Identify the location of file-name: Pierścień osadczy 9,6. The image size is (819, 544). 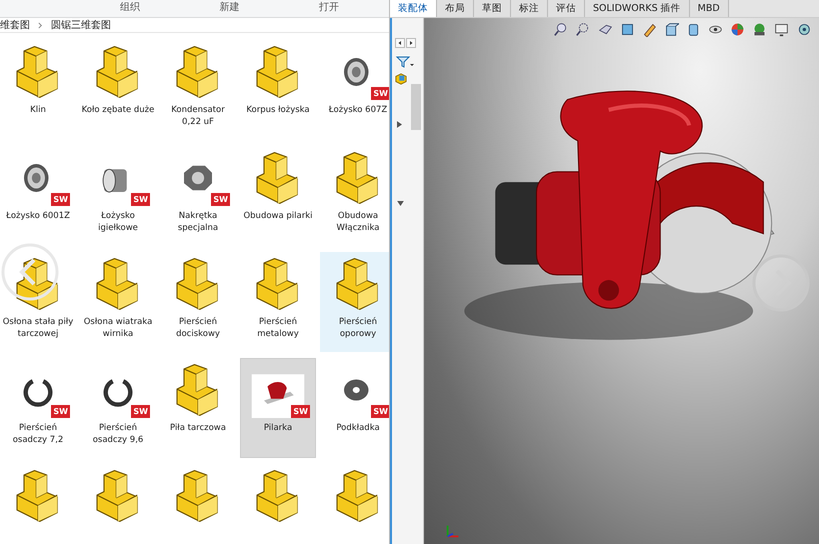
(118, 434).